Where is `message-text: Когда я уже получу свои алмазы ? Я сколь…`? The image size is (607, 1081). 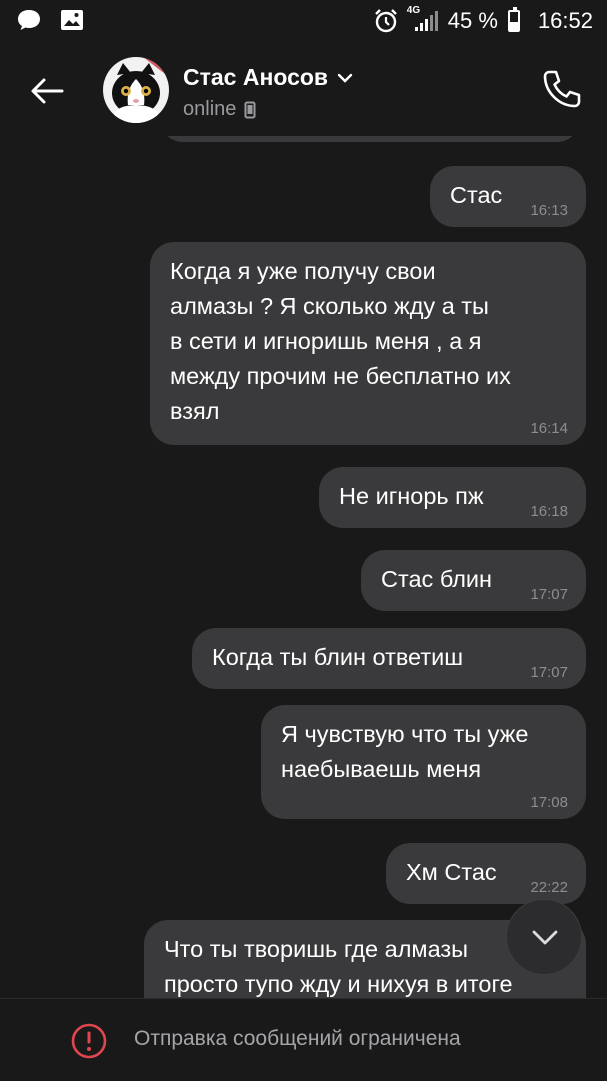 message-text: Когда я уже получу свои алмазы ? Я сколь… is located at coordinates (340, 341).